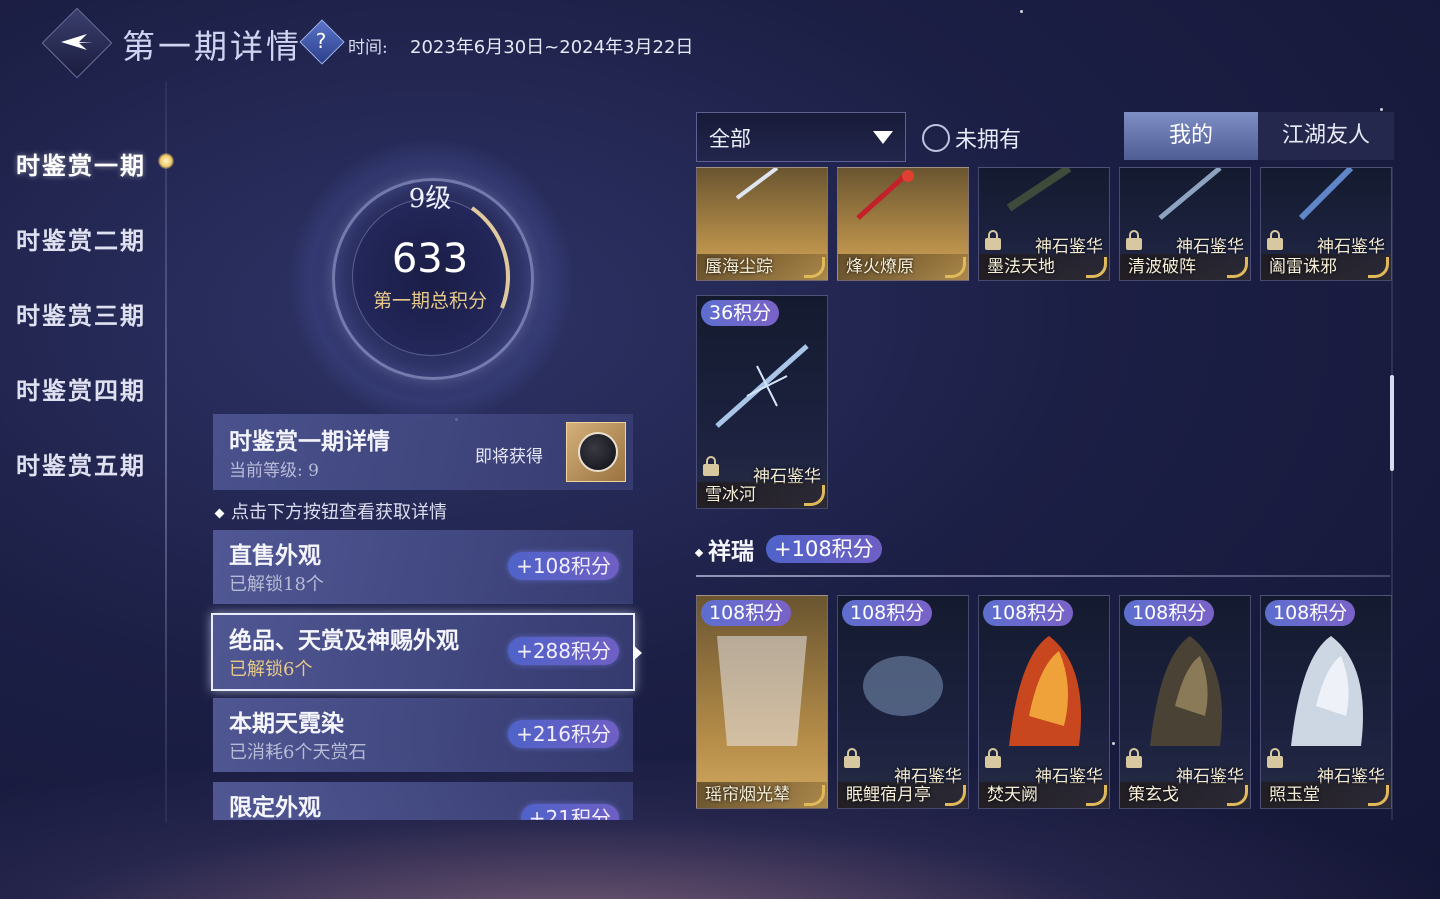 The width and height of the screenshot is (1440, 899). What do you see at coordinates (903, 224) in the screenshot?
I see `collection-card: 烽火燎原` at bounding box center [903, 224].